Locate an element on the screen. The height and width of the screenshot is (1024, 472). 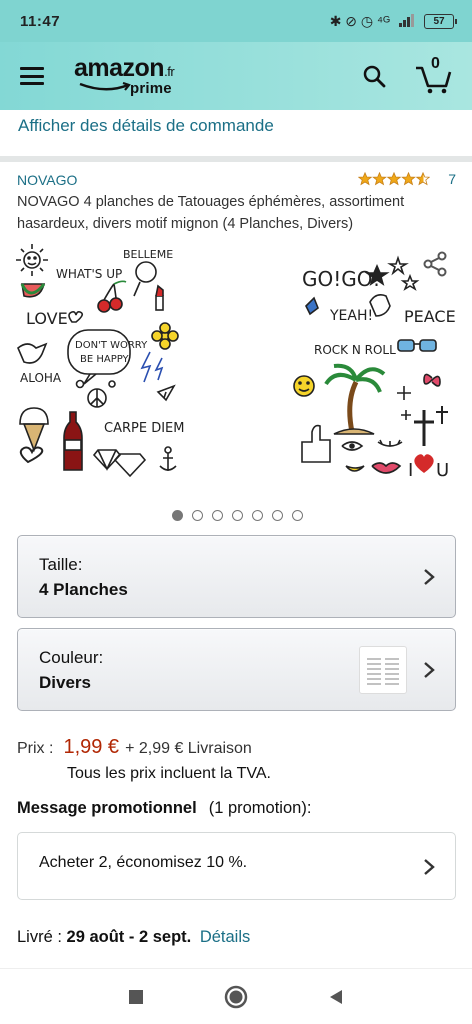
promo-box: Acheter 2, économisez 10 %. is located at coordinates (236, 866).